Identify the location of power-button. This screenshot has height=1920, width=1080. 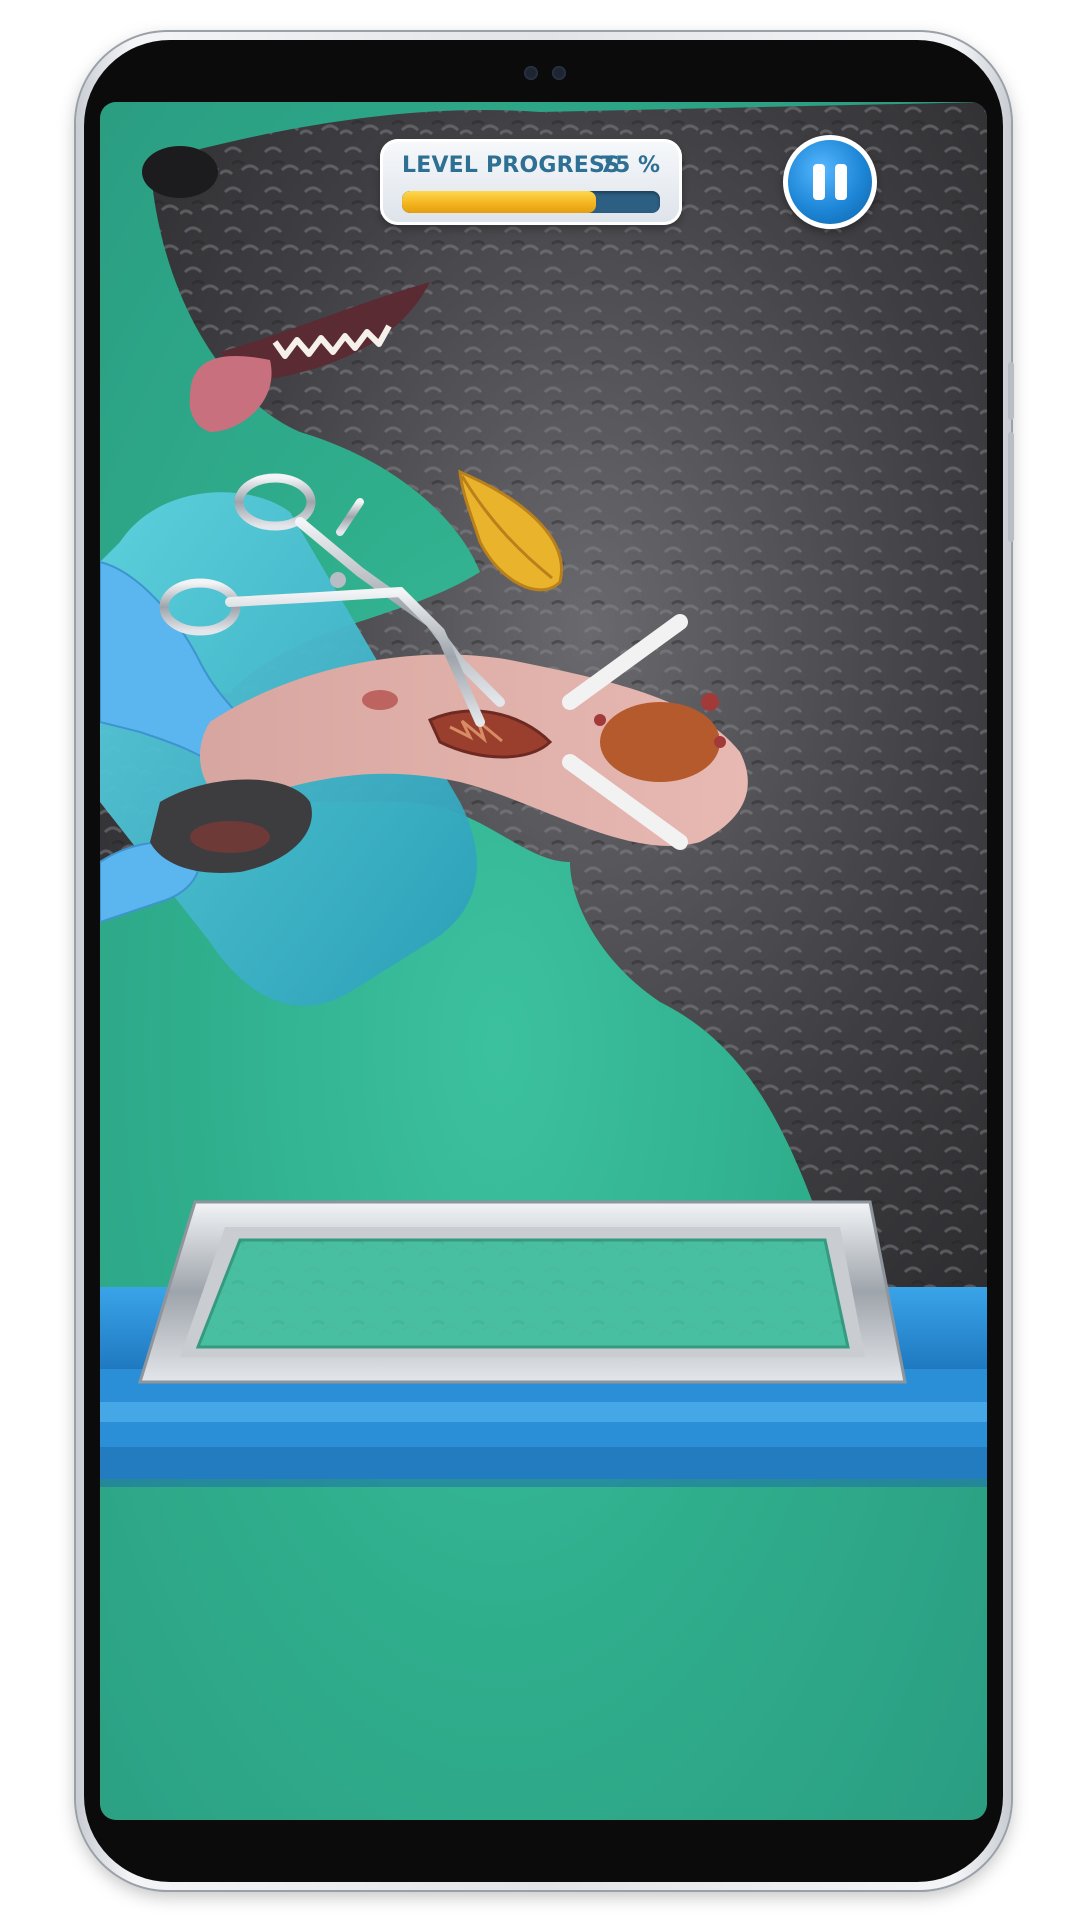
(1011, 487).